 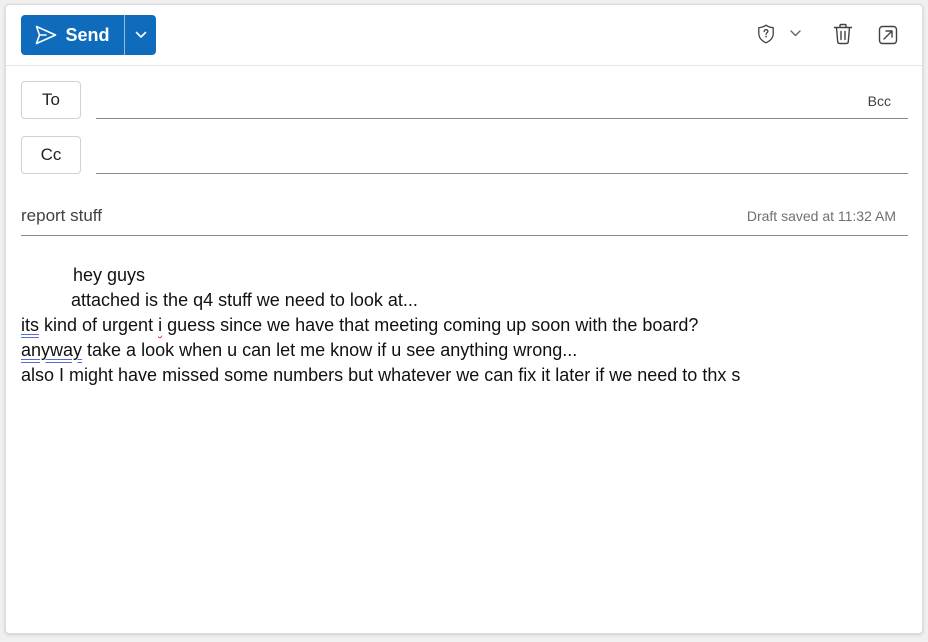 I want to click on body-text: kind of urgent, so click(x=99, y=325).